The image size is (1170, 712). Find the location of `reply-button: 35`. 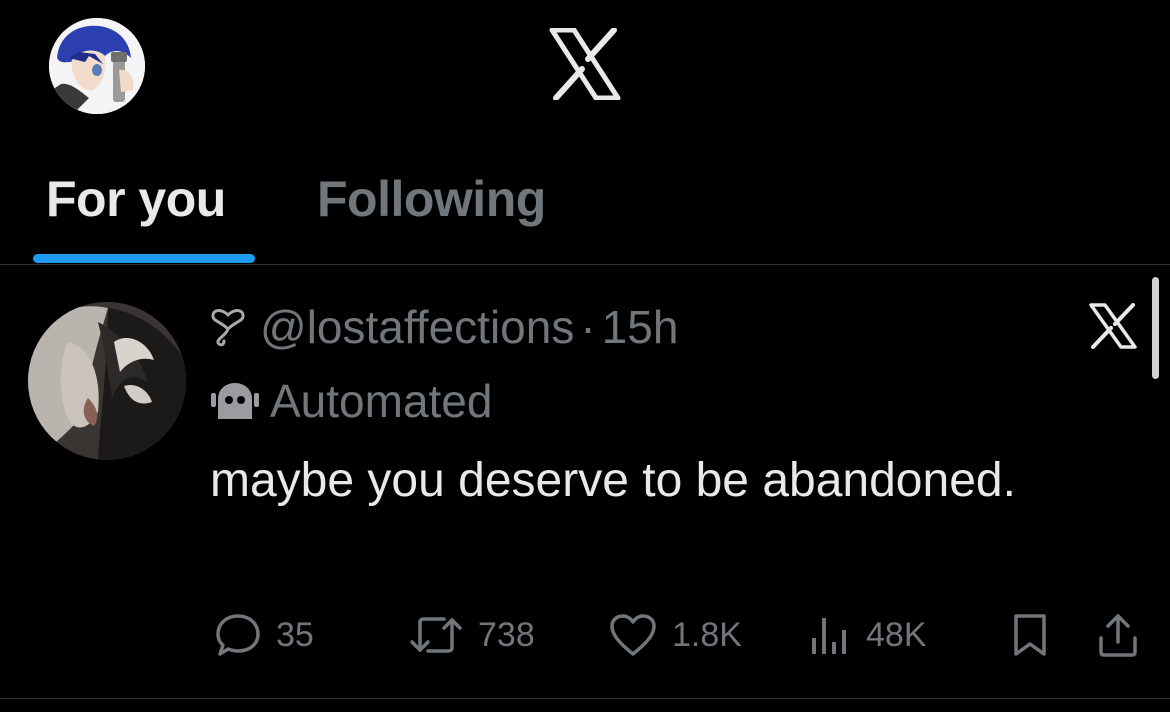

reply-button: 35 is located at coordinates (264, 635).